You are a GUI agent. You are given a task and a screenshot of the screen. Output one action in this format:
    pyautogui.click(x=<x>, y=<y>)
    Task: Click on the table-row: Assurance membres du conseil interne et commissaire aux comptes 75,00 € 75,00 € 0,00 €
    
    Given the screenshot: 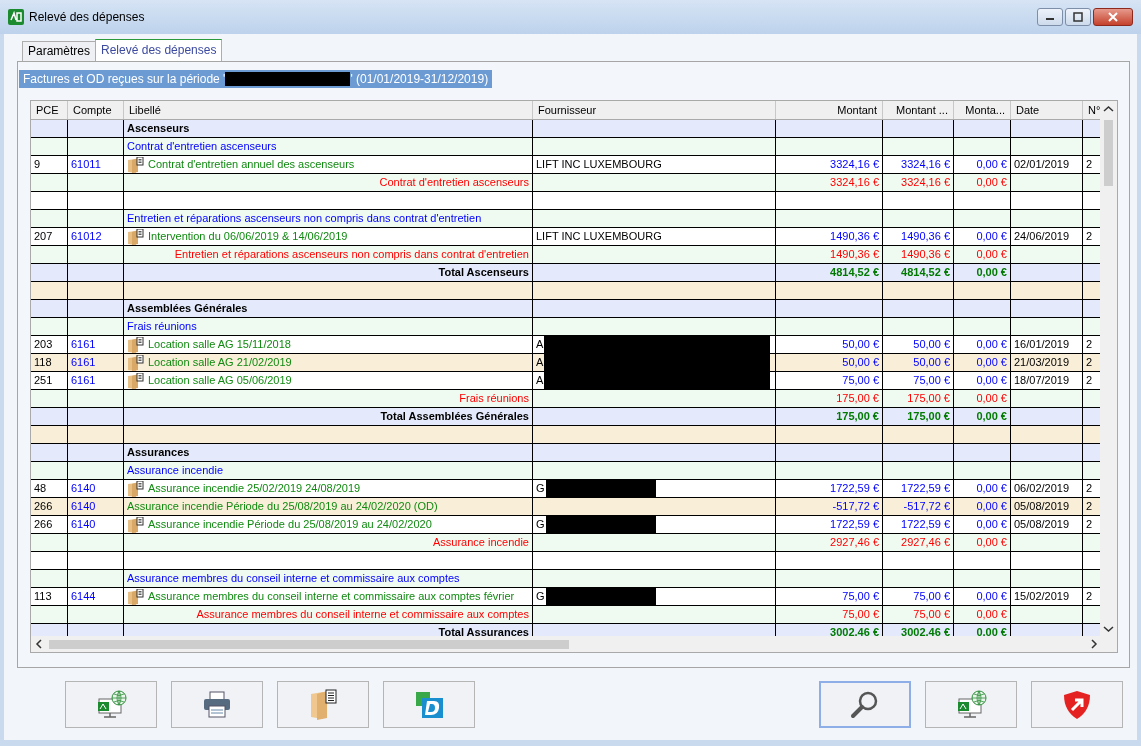 What is the action you would take?
    pyautogui.click(x=566, y=615)
    